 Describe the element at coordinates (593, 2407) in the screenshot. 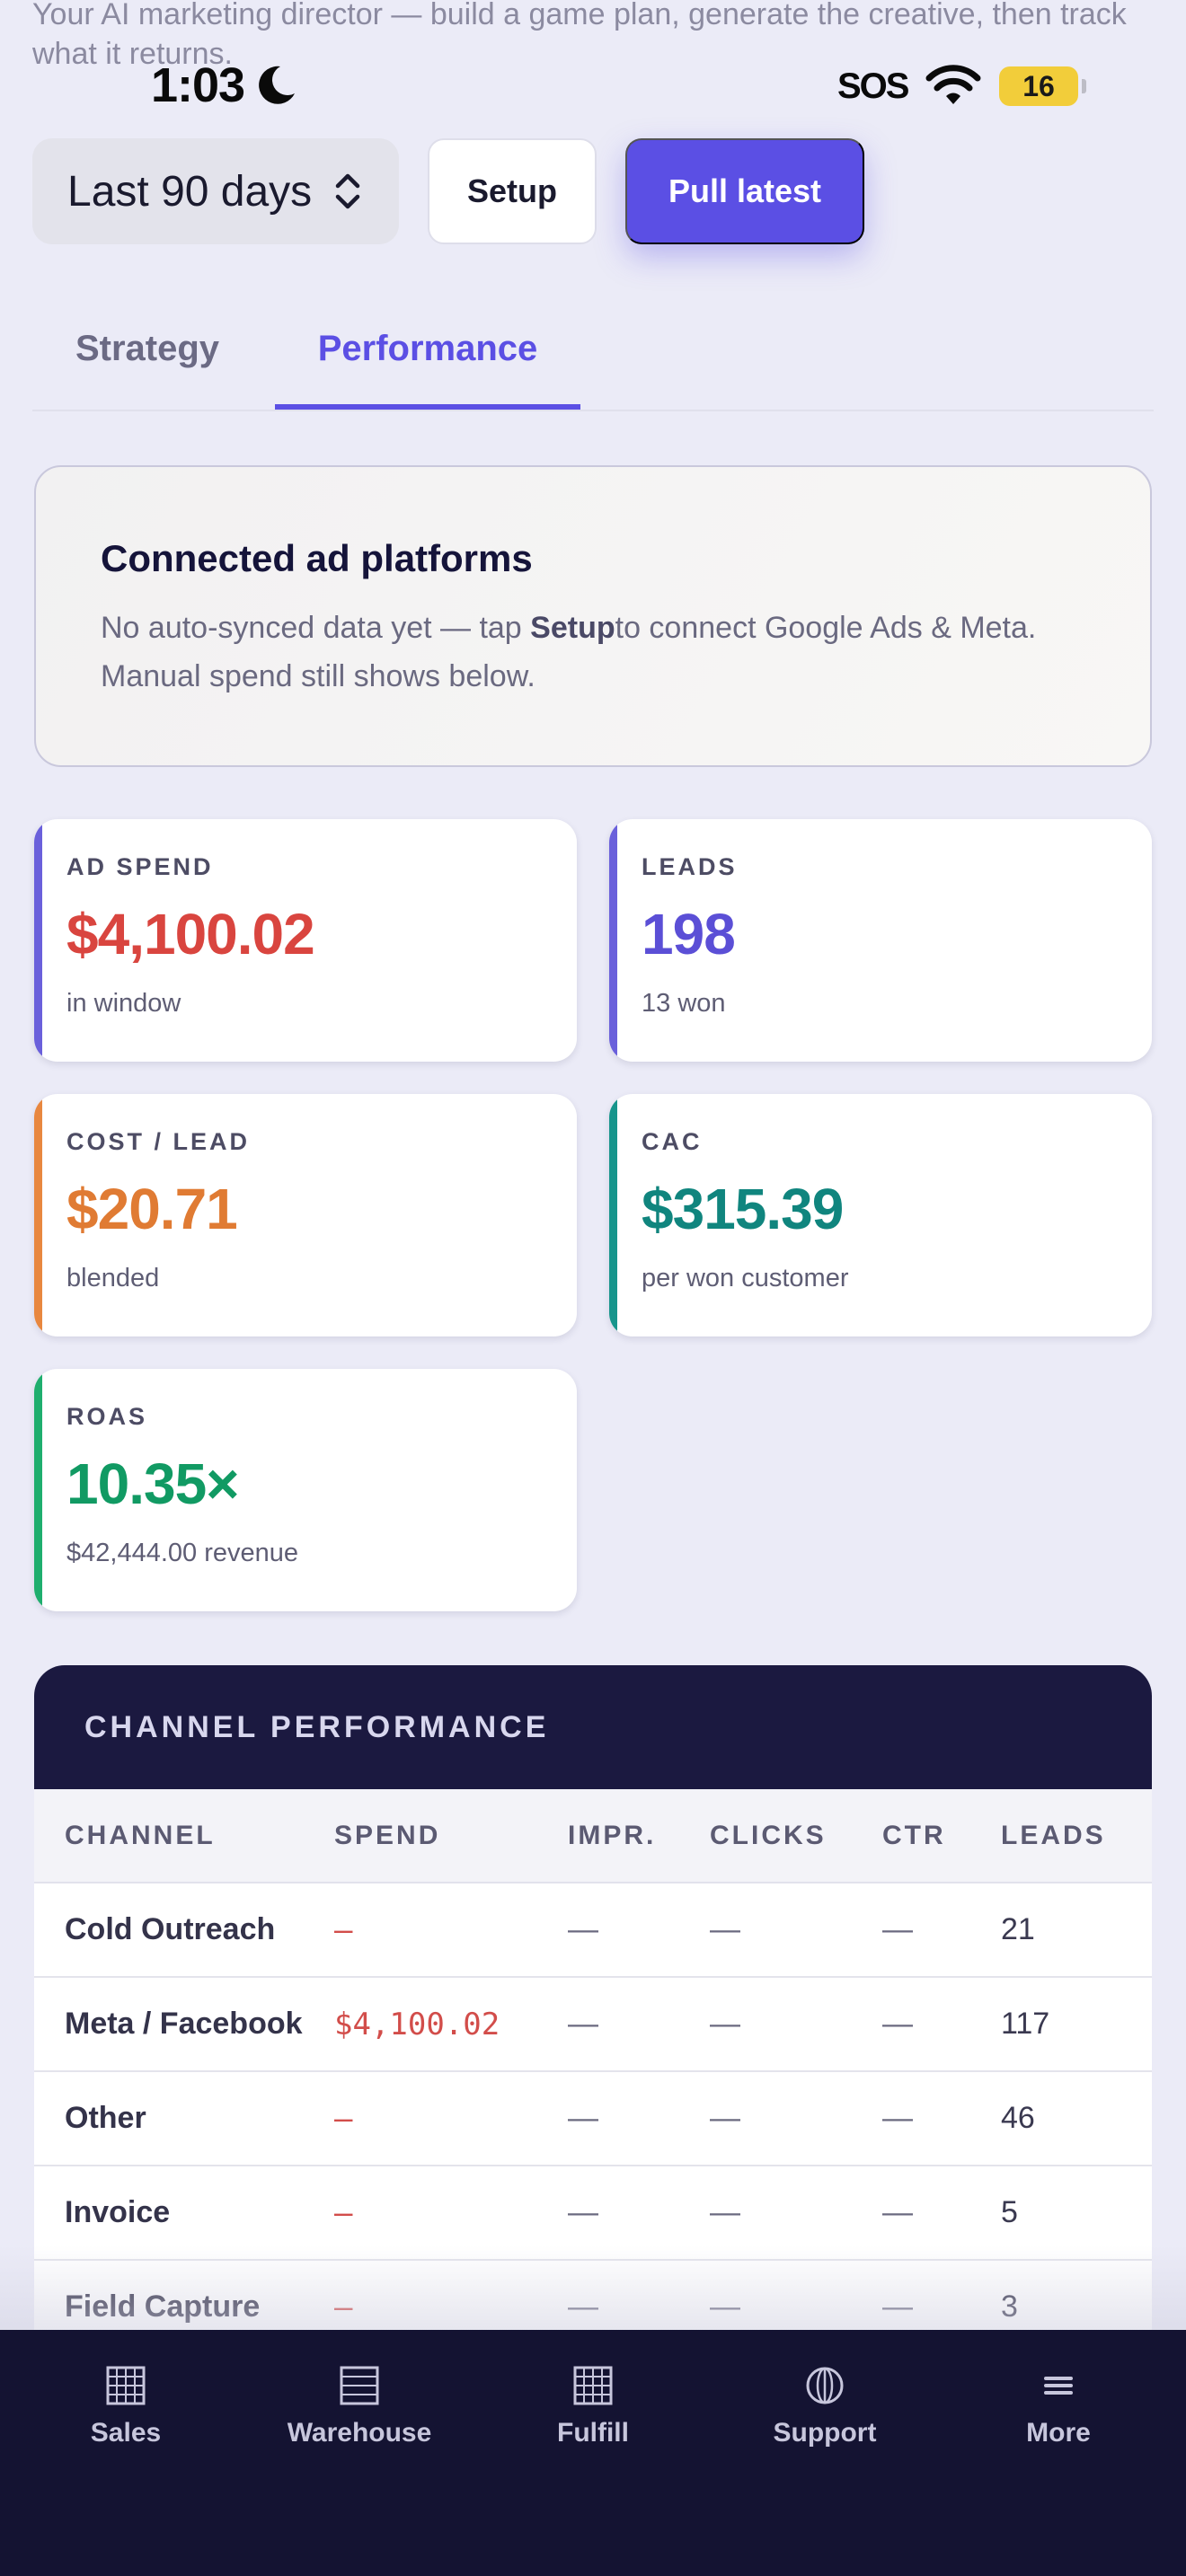

I see `nav-item-fulfill: Fulfill` at that location.